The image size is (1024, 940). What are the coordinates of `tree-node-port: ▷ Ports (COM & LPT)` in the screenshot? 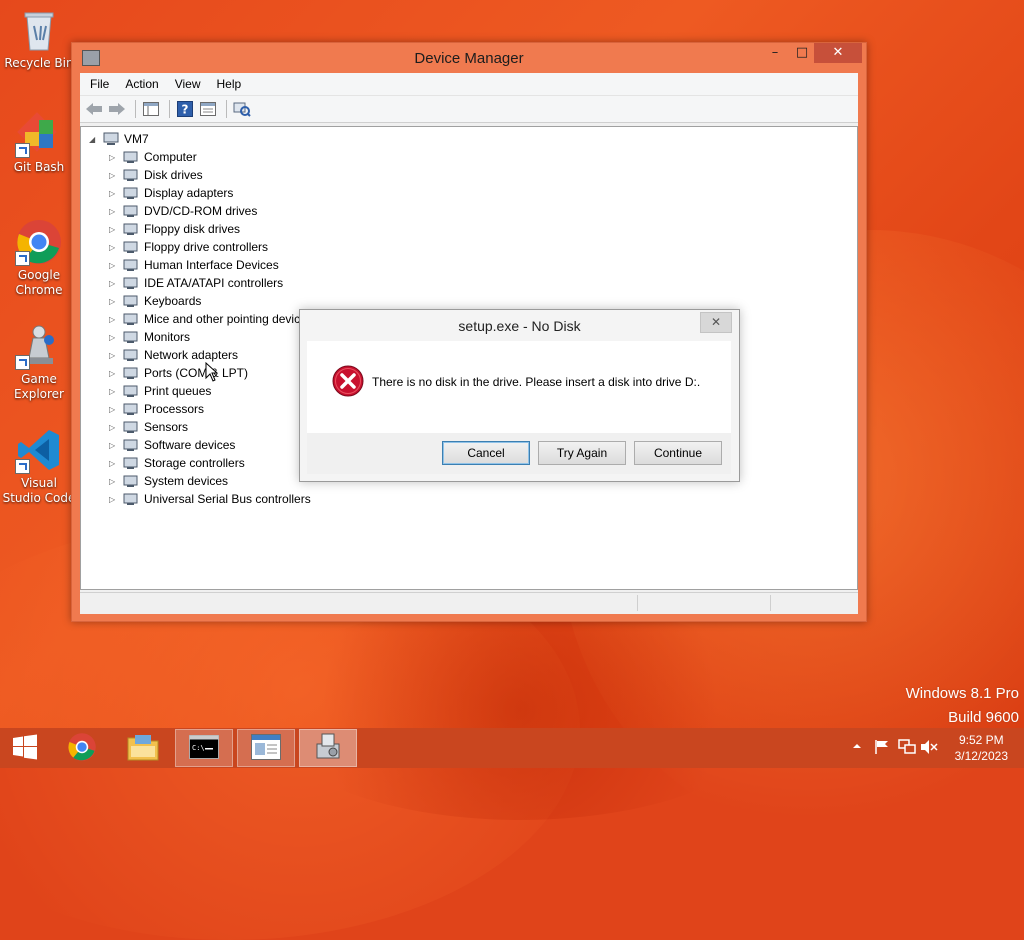 It's located at (178, 373).